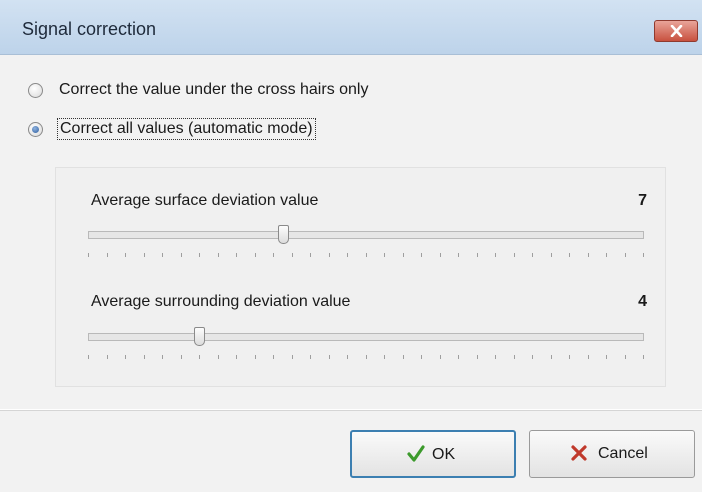 This screenshot has height=492, width=702. What do you see at coordinates (623, 453) in the screenshot?
I see `cancel-label: Cancel` at bounding box center [623, 453].